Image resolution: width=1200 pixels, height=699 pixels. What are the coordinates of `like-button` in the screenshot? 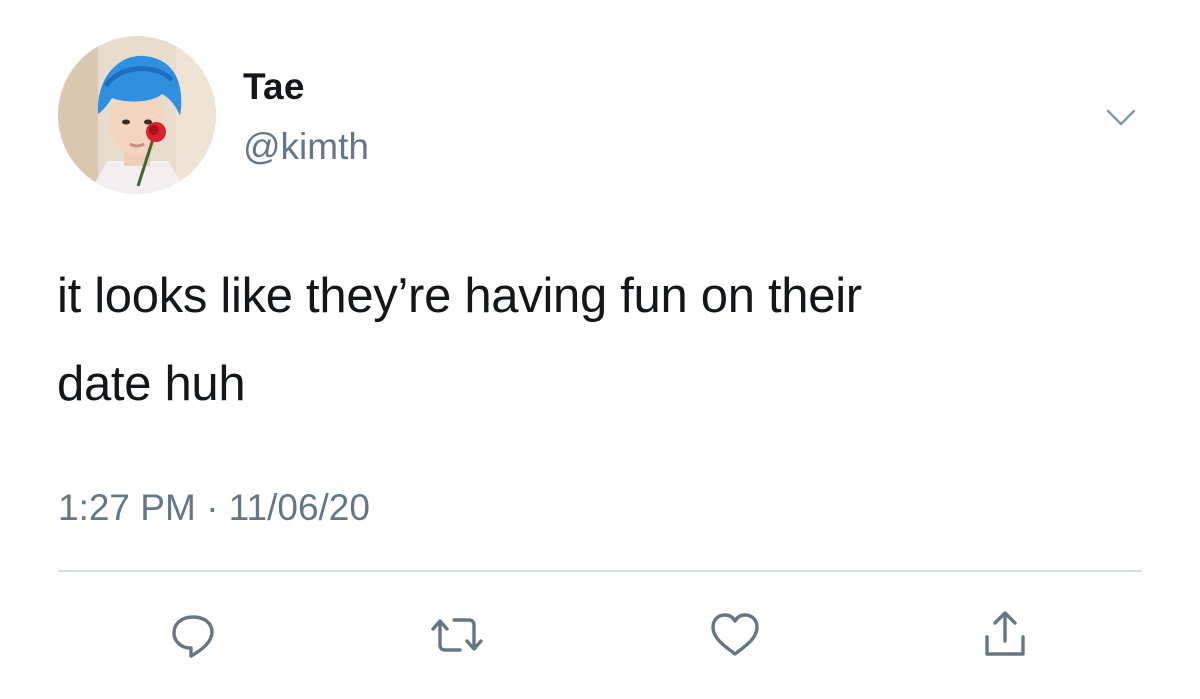 It's located at (735, 635).